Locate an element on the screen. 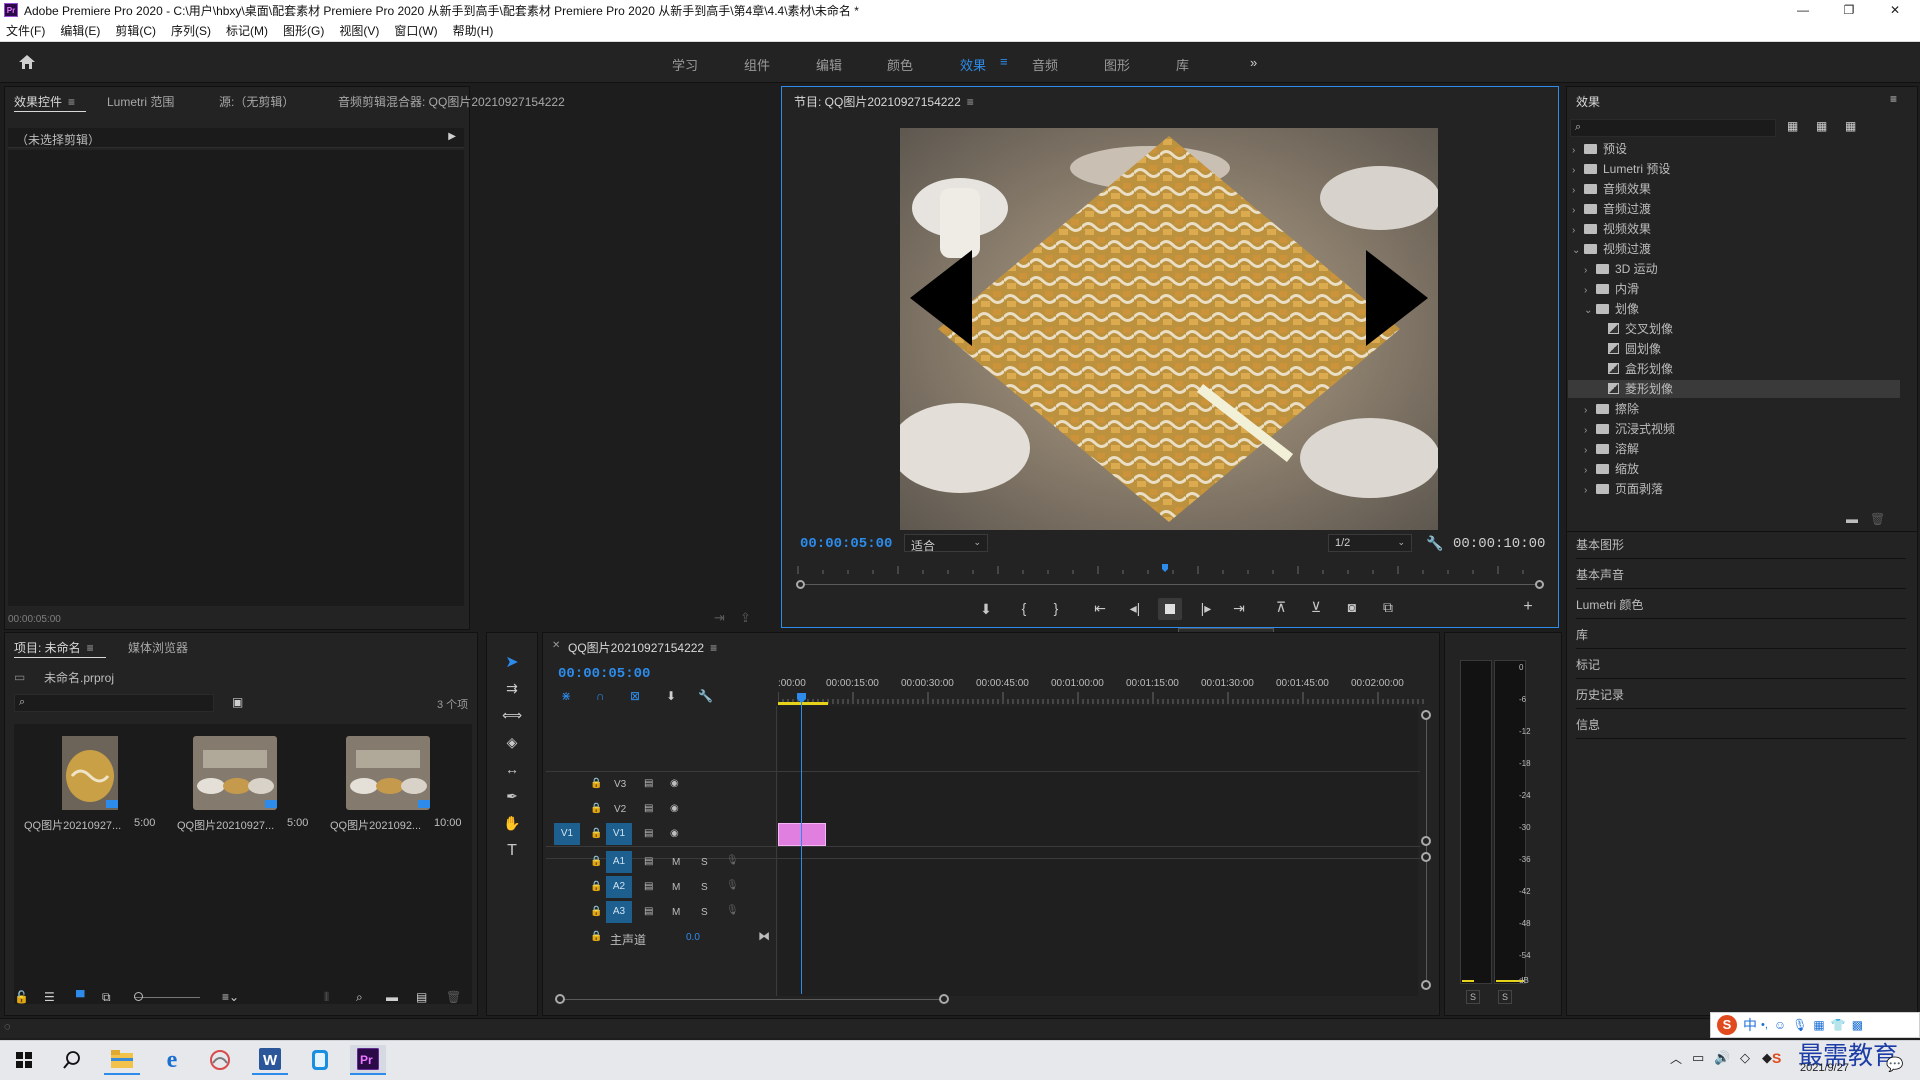 Image resolution: width=1920 pixels, height=1080 pixels. ime-mode: 中 is located at coordinates (1750, 1025).